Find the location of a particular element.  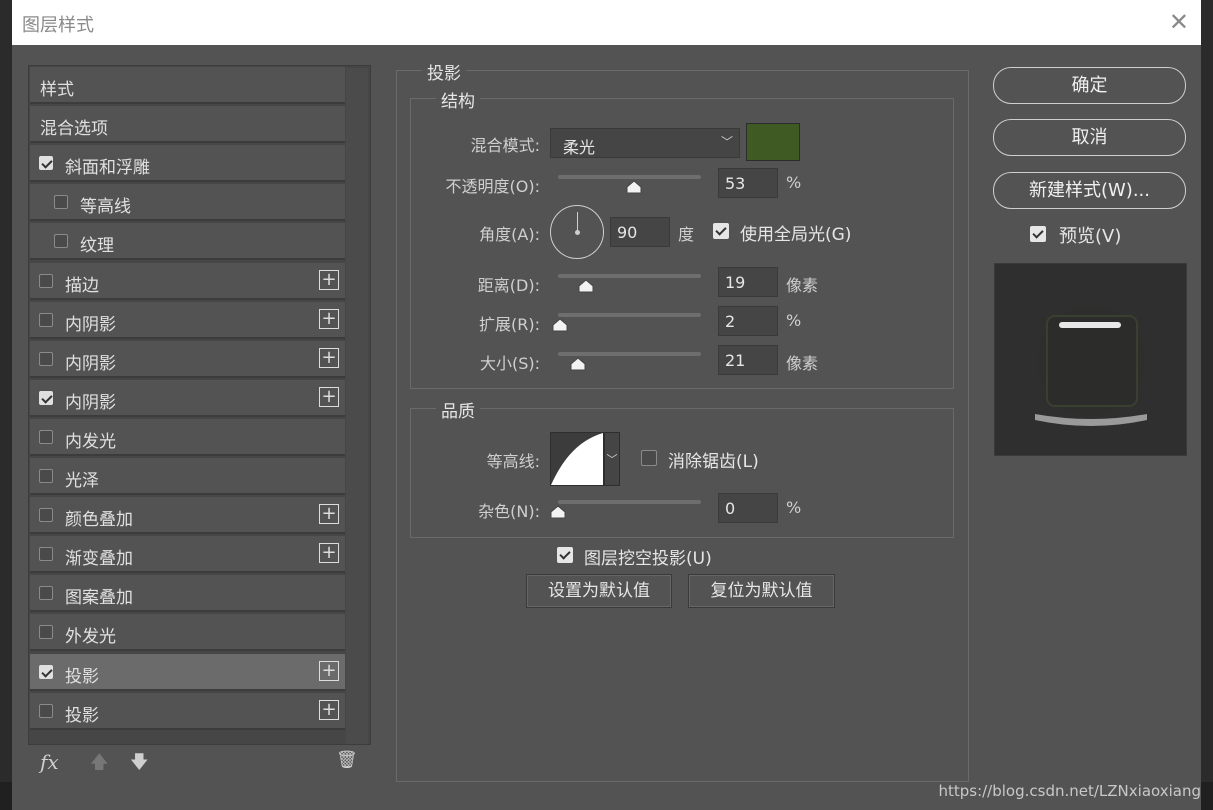

shadow-color-swatch is located at coordinates (773, 142).